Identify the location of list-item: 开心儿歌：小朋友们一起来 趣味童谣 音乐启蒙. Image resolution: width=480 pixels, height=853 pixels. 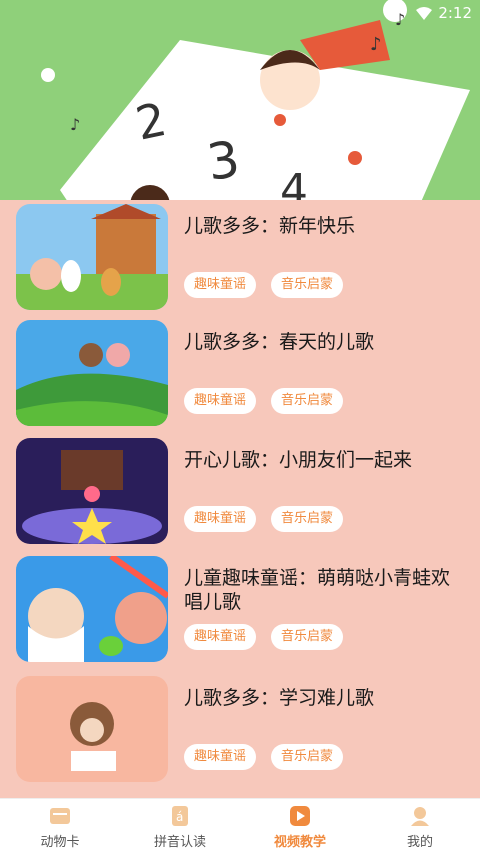
(240, 491).